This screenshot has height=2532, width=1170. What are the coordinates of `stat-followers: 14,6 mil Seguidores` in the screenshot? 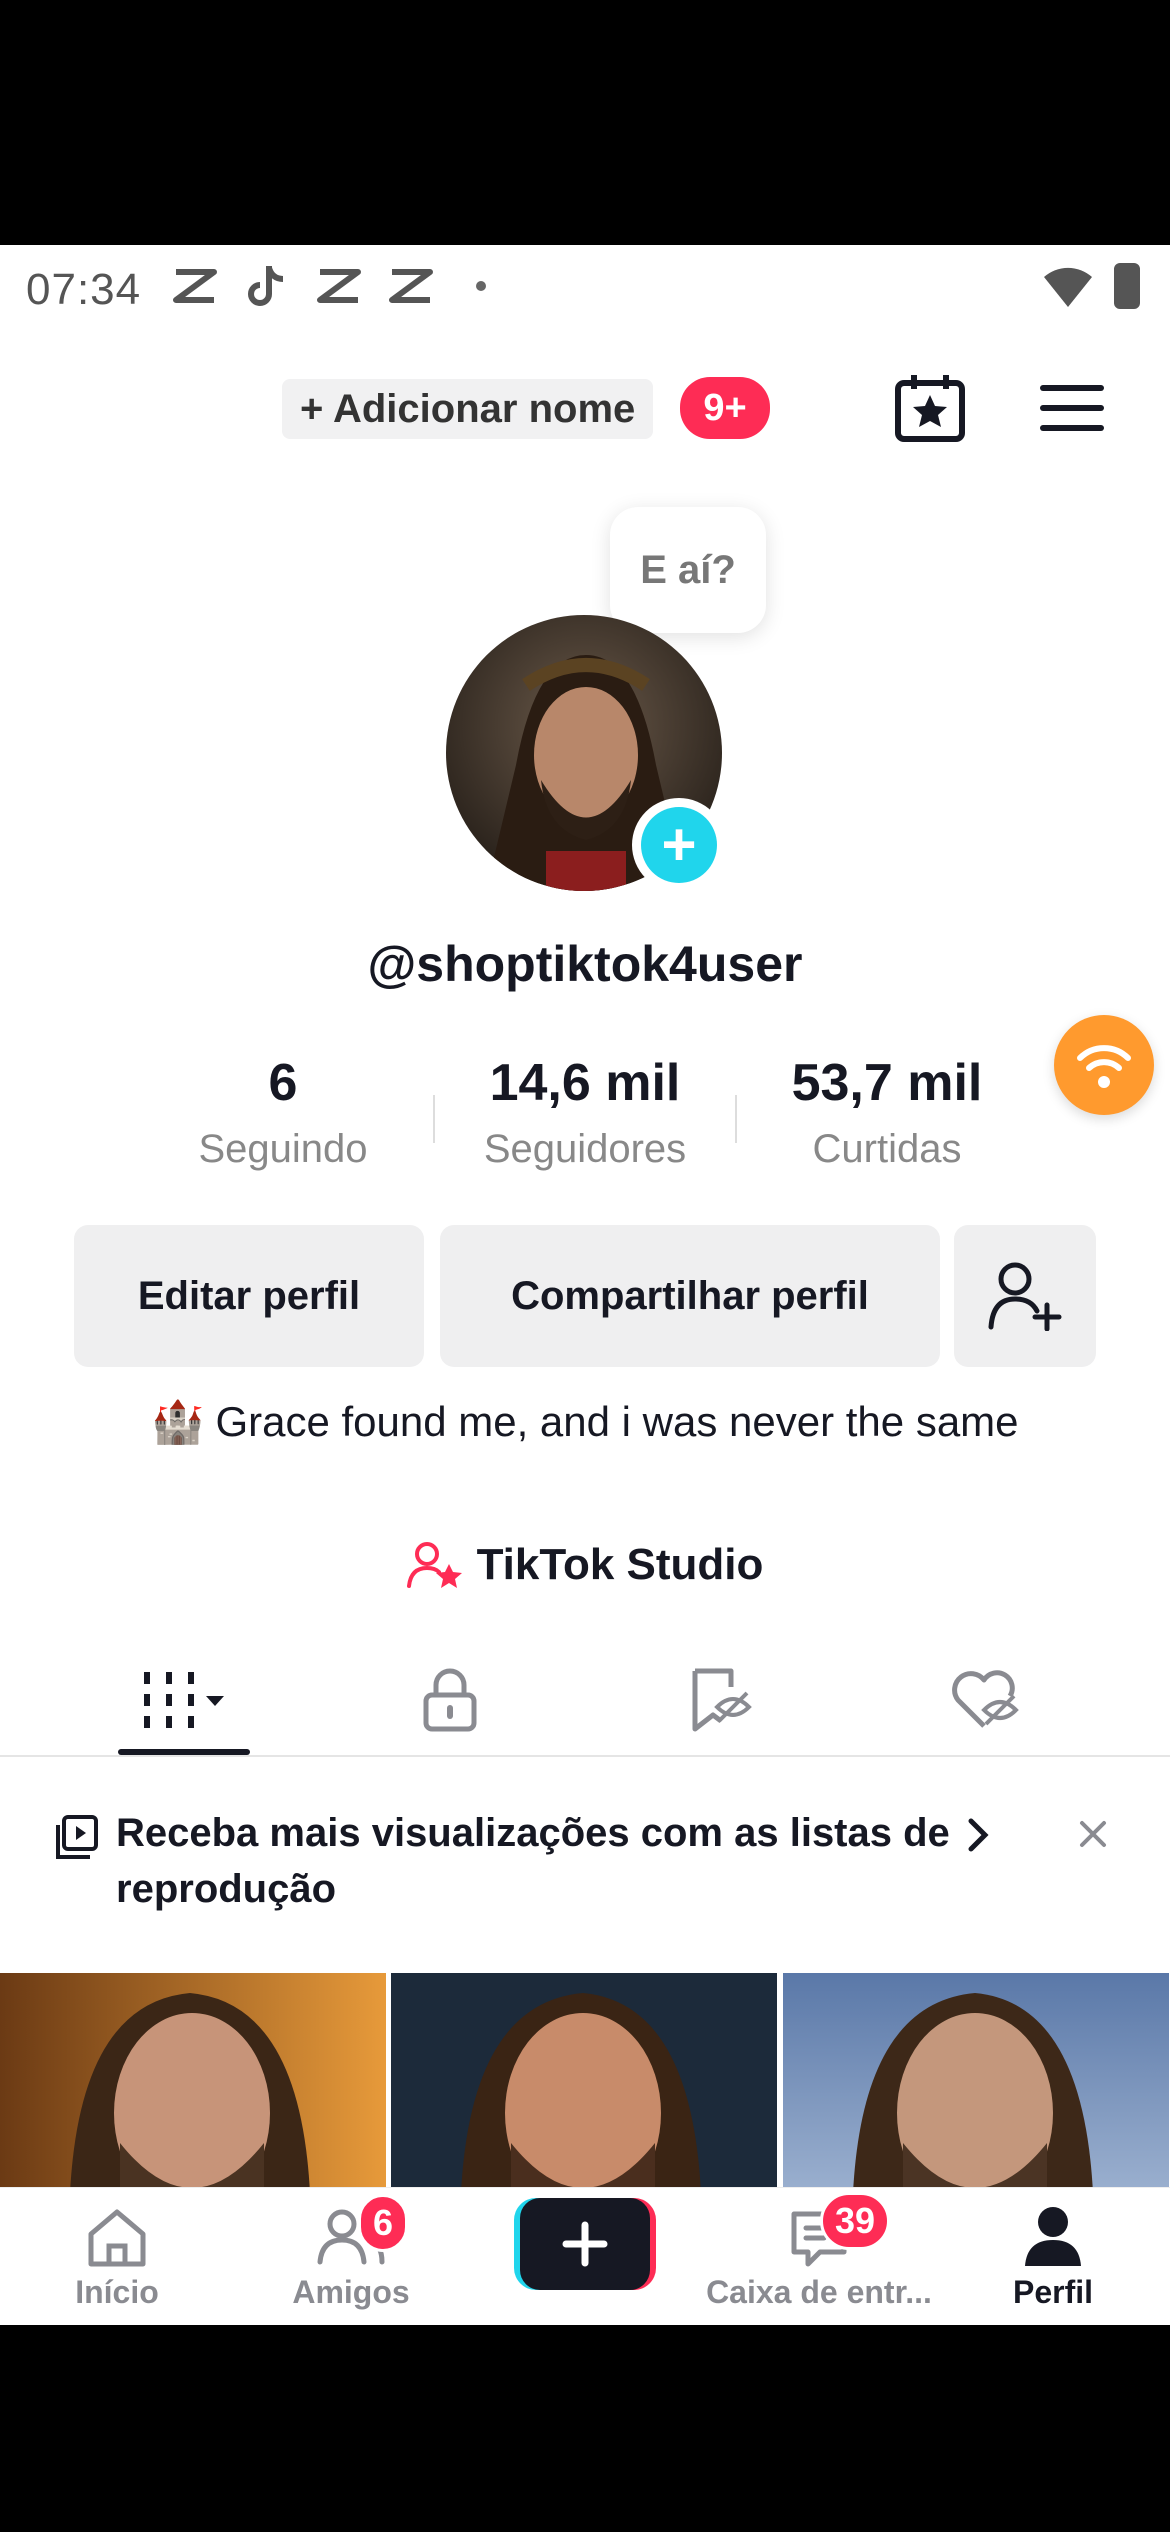 It's located at (585, 1112).